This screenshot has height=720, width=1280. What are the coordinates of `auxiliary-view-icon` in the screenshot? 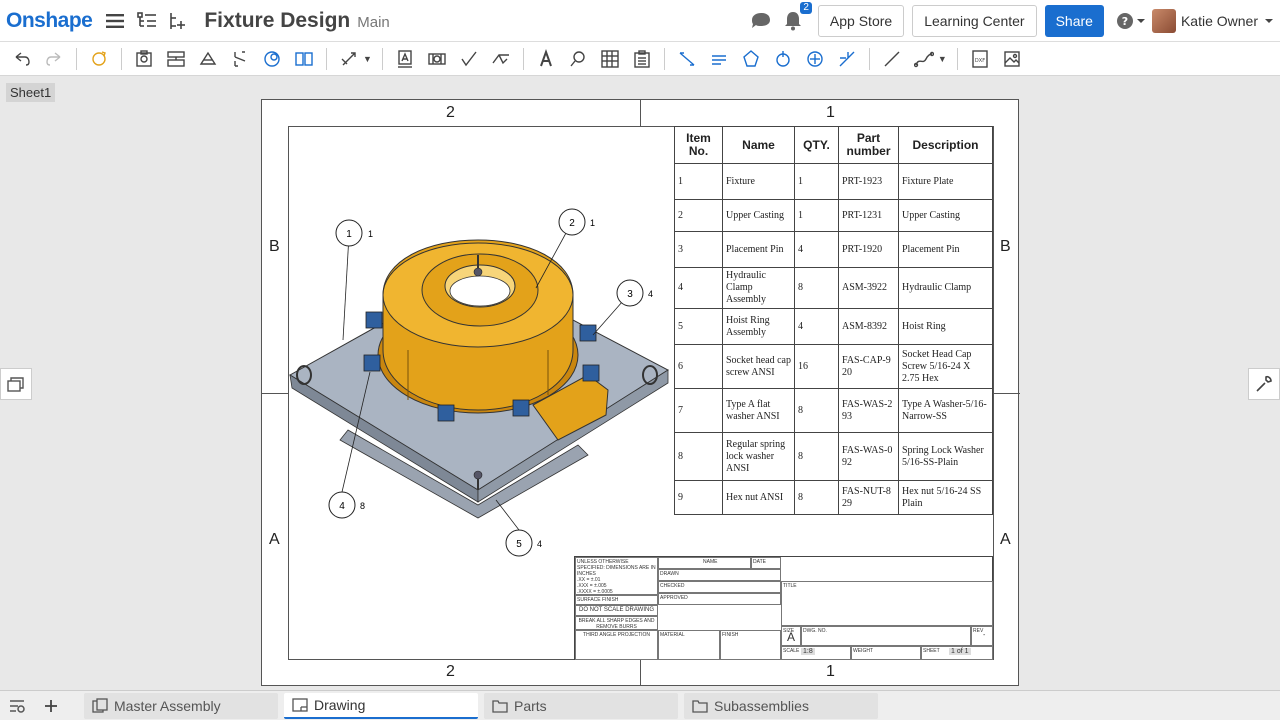 It's located at (208, 59).